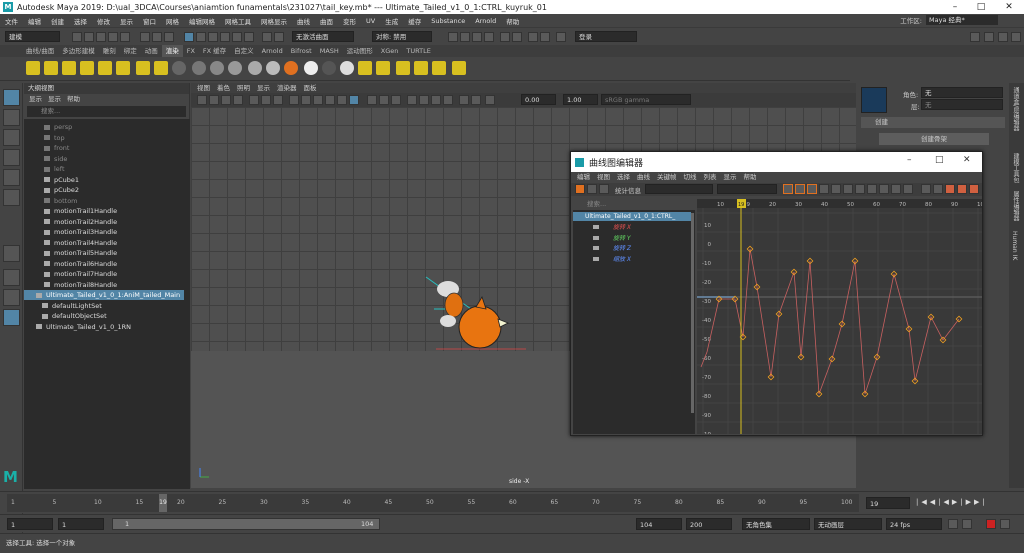 This screenshot has width=1024, height=553. I want to click on area-light-icon, so click(105, 68).